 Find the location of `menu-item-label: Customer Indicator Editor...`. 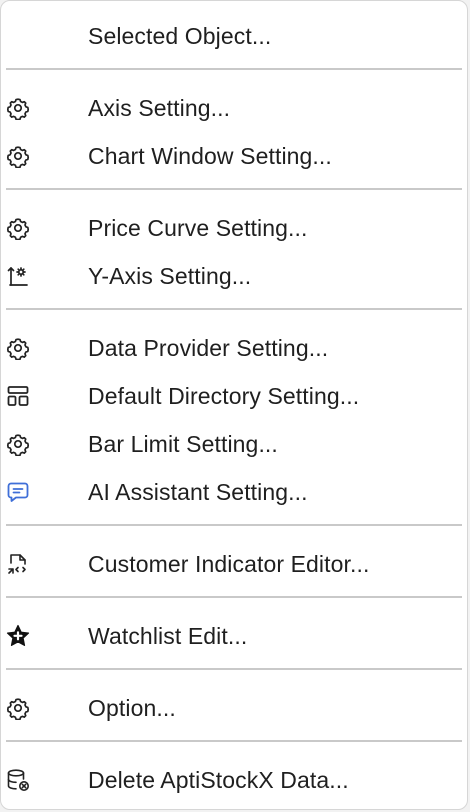

menu-item-label: Customer Indicator Editor... is located at coordinates (229, 564).